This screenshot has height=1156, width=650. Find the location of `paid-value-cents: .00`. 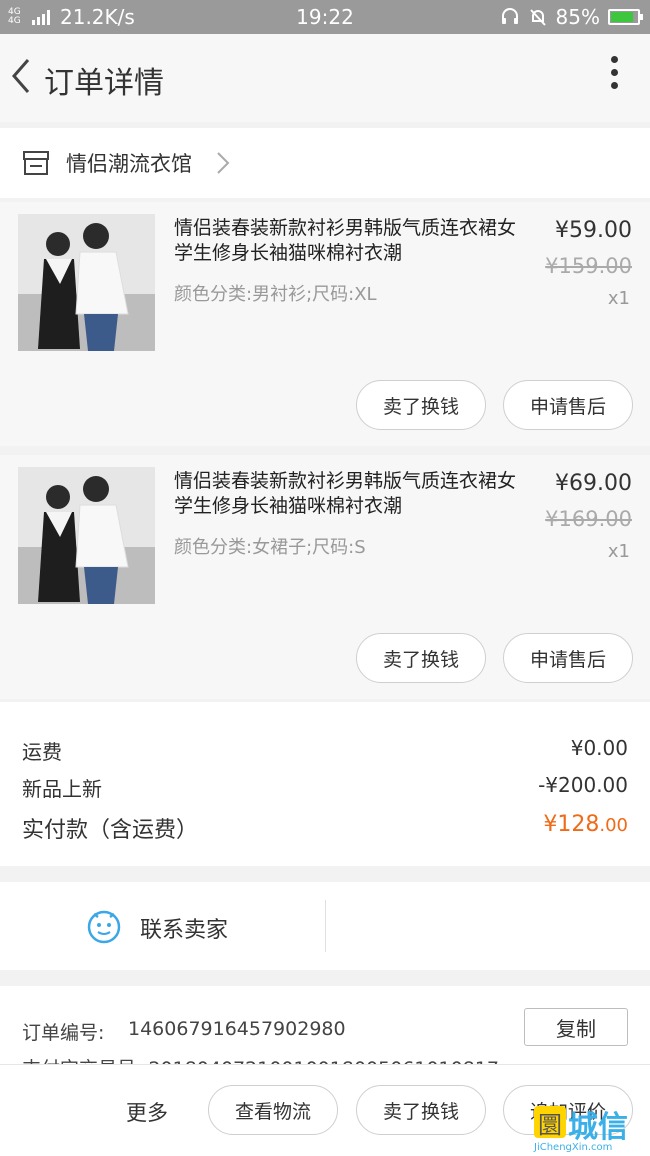

paid-value-cents: .00 is located at coordinates (613, 825).